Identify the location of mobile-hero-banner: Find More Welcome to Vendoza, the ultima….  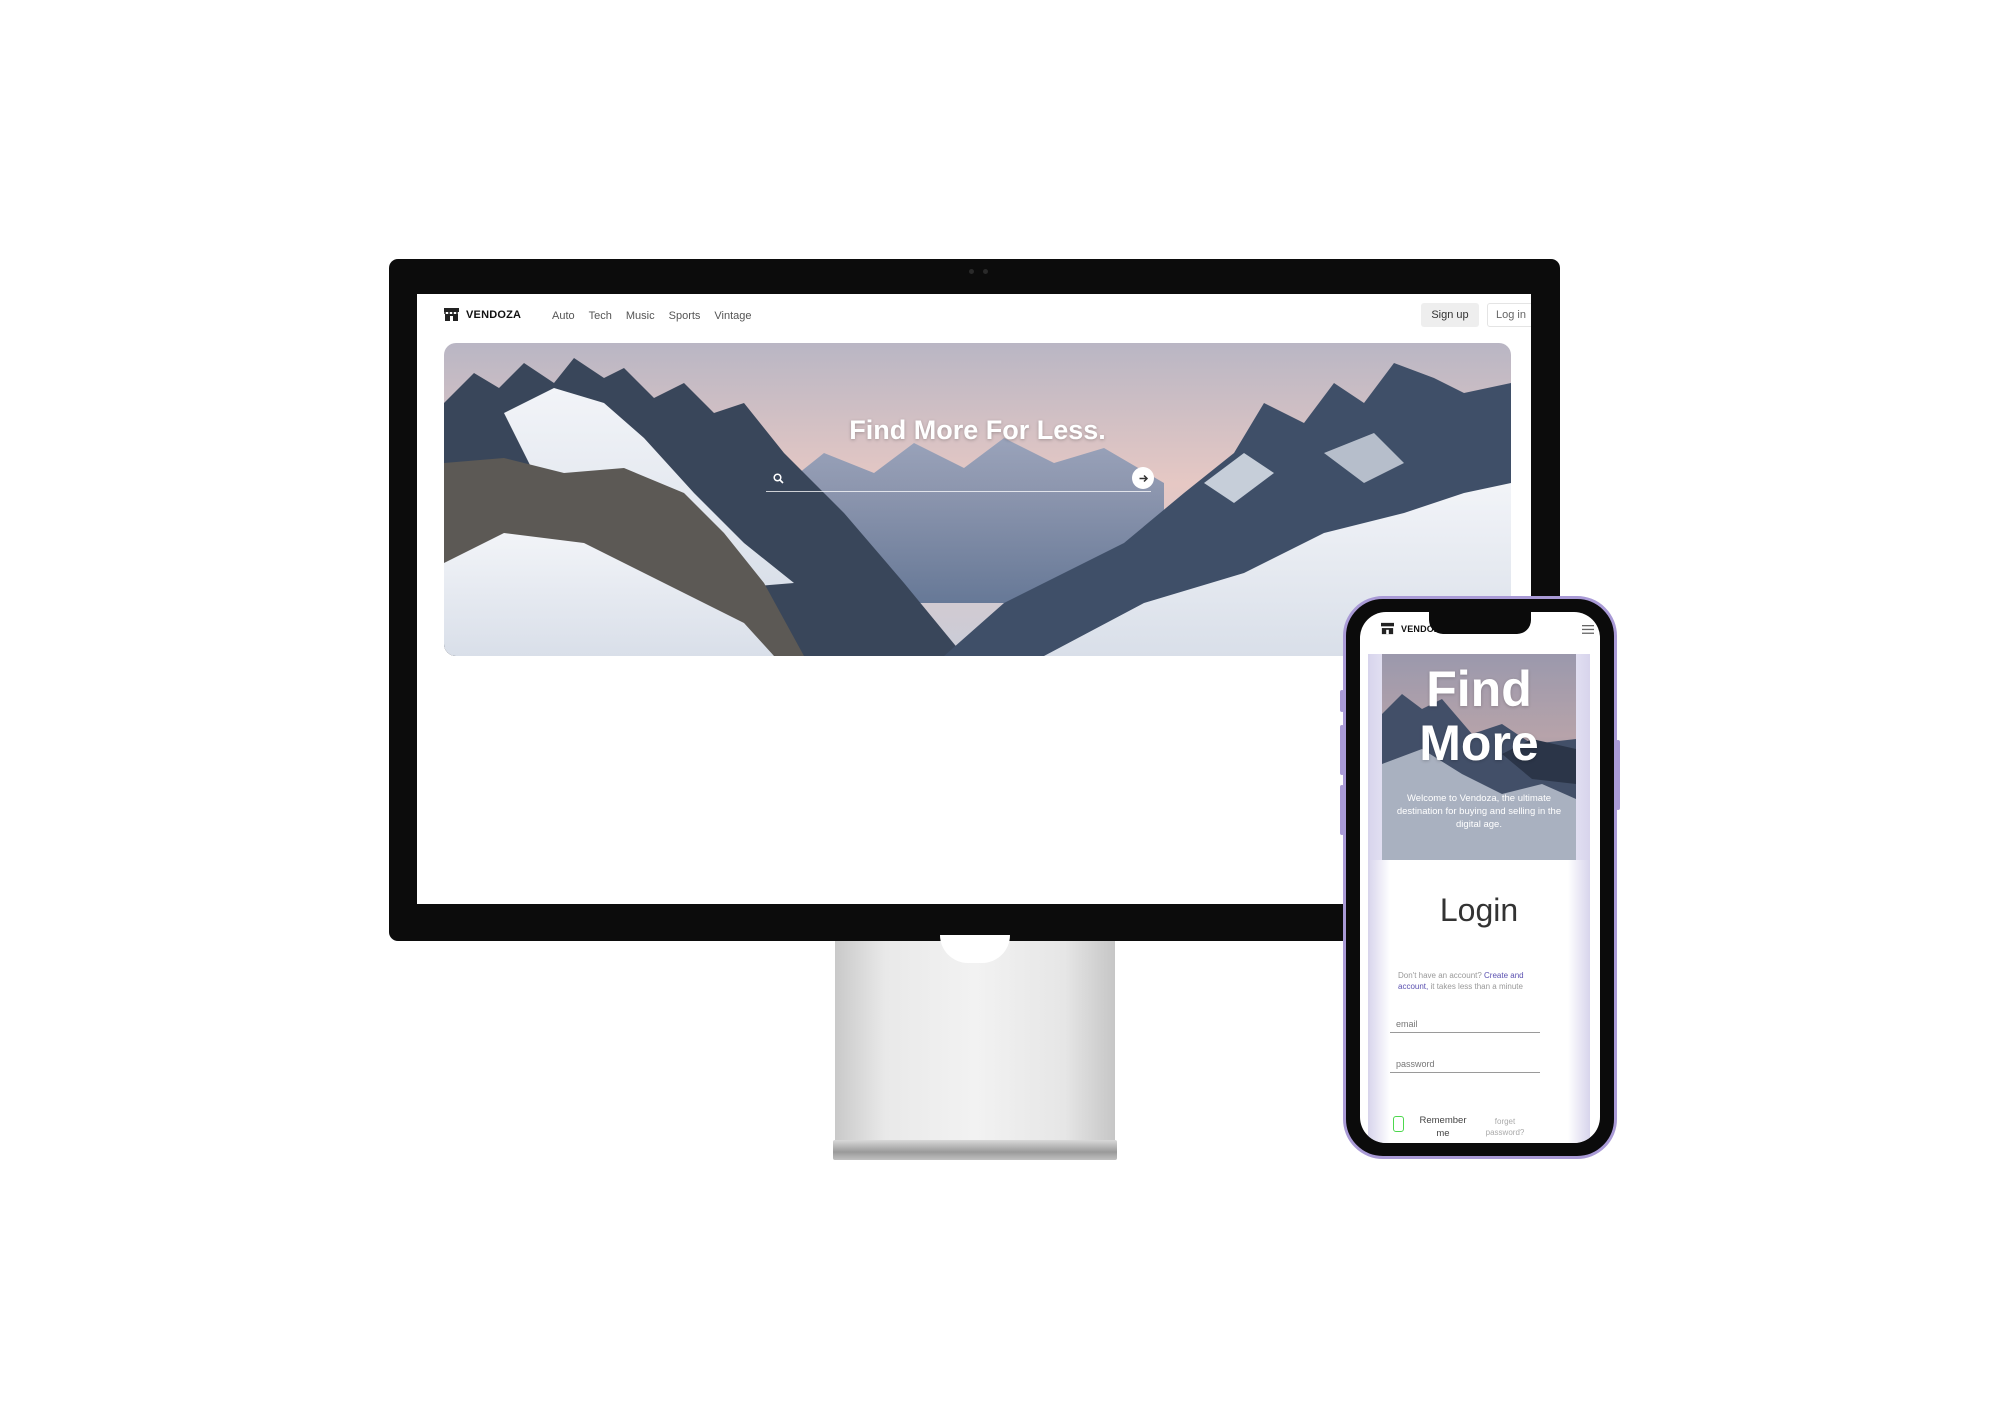
(1479, 757).